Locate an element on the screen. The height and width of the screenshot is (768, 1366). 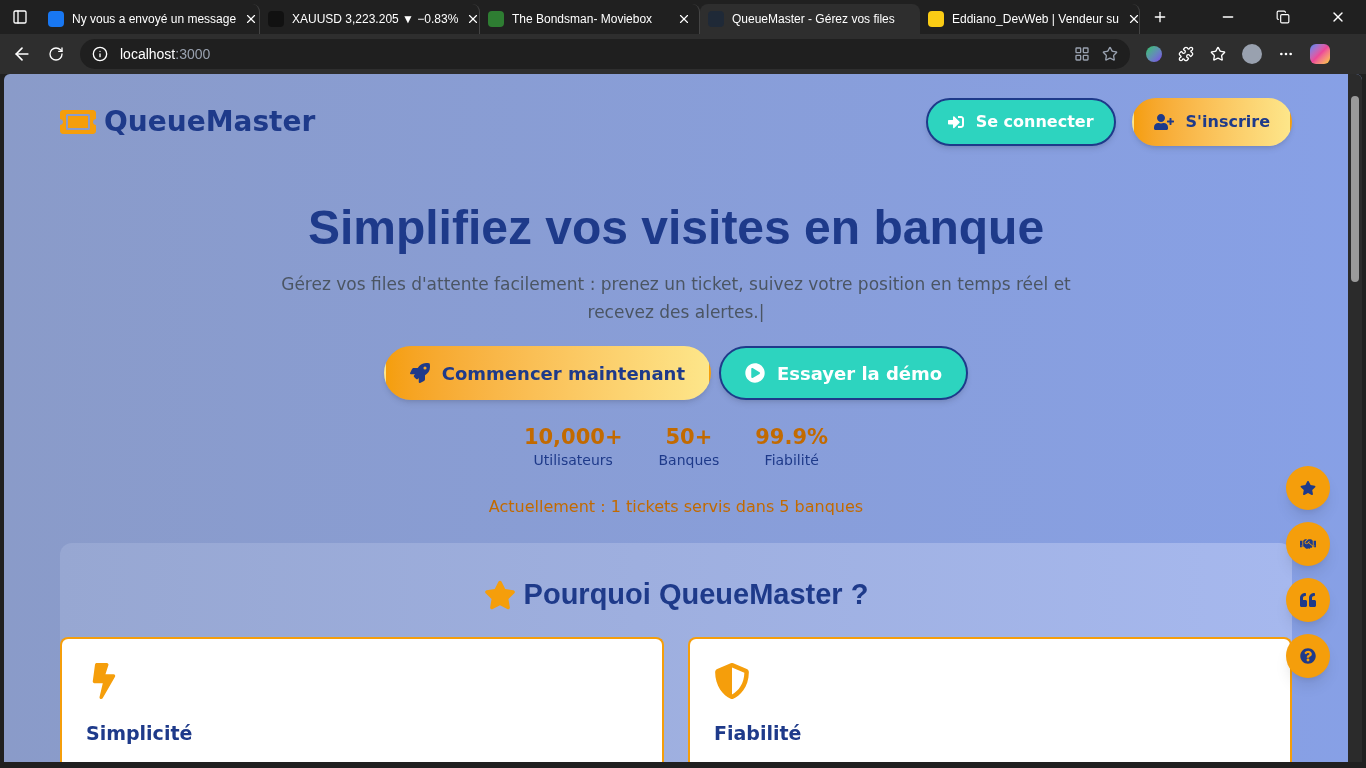
stat-label: Fiabilité is located at coordinates (791, 461).